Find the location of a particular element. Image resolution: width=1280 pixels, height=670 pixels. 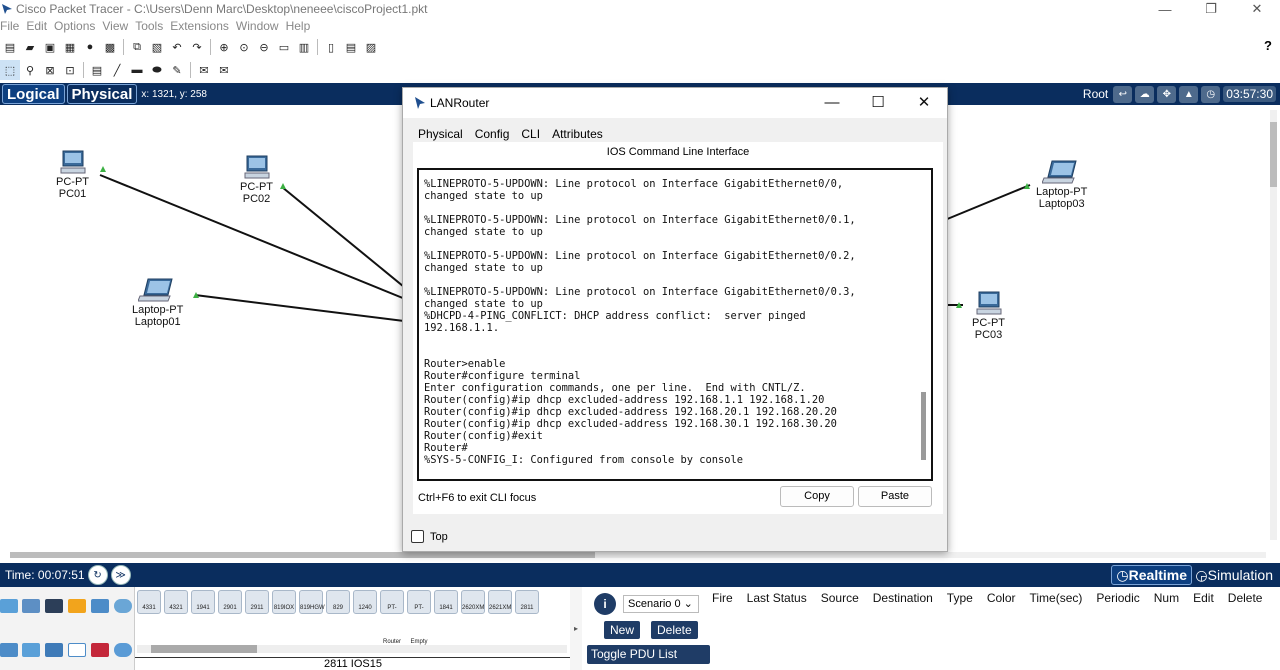

wan-emulation-icon is located at coordinates (123, 650).